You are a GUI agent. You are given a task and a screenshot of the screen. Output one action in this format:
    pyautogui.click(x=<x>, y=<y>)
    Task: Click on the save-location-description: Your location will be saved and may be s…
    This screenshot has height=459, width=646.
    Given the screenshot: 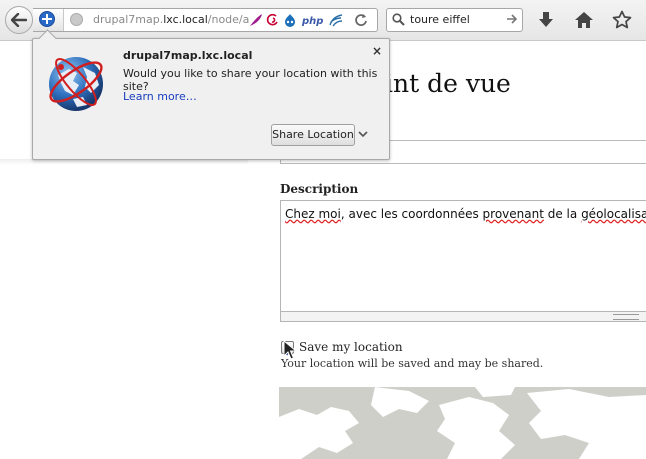 What is the action you would take?
    pyautogui.click(x=412, y=363)
    